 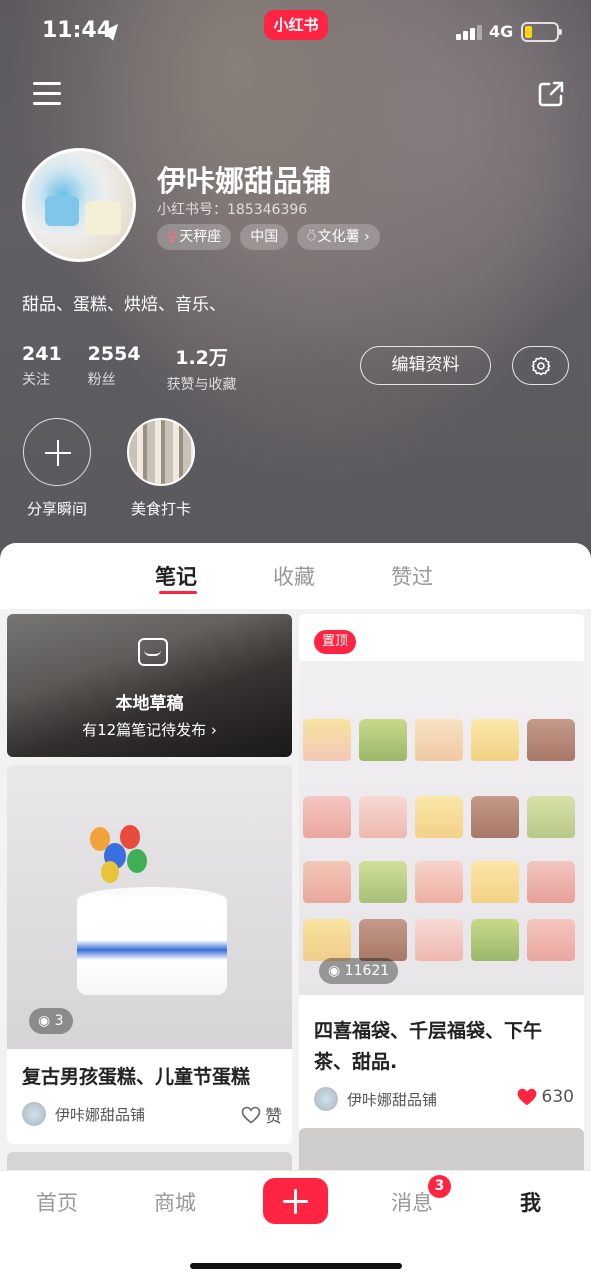 What do you see at coordinates (57, 1202) in the screenshot?
I see `nav-home: 首页` at bounding box center [57, 1202].